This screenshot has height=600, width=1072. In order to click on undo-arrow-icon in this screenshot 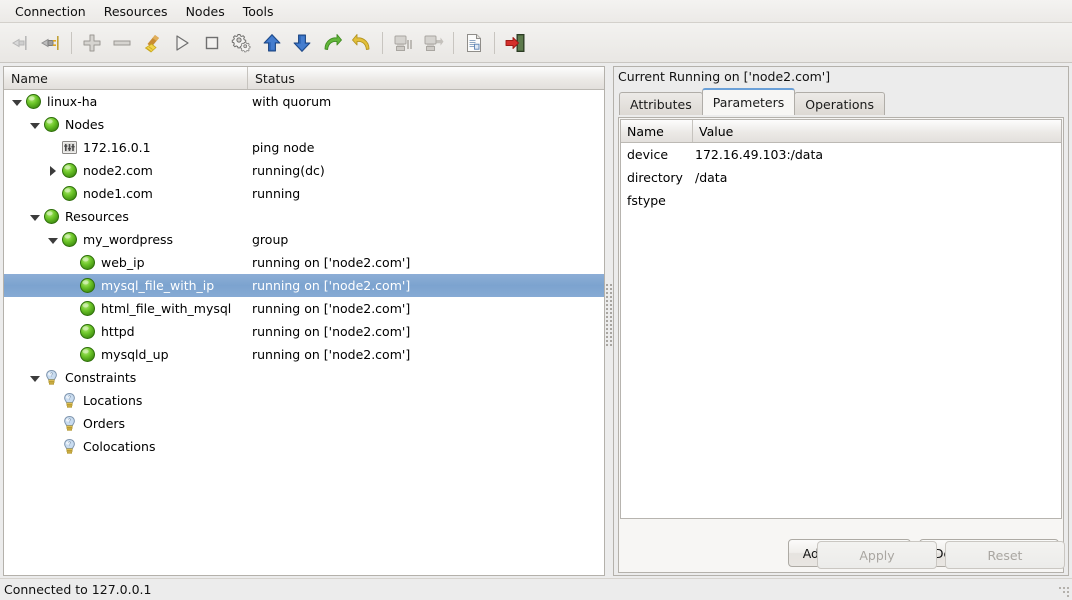, I will do `click(361, 41)`.